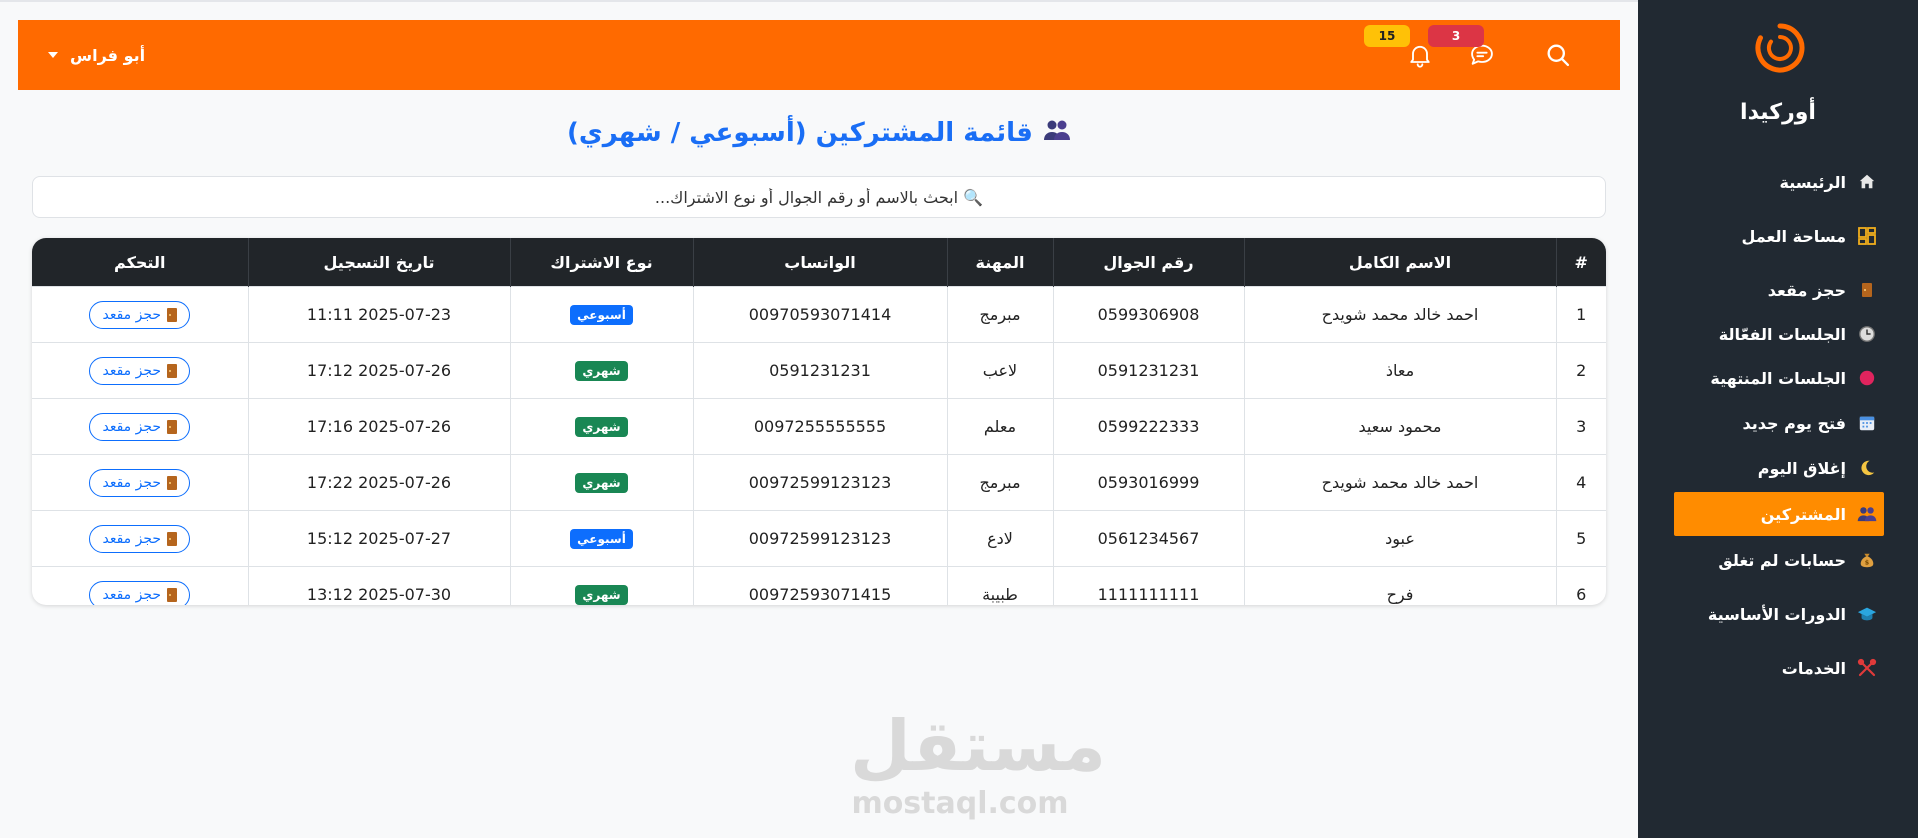  I want to click on job-cell: مبرمج, so click(999, 314).